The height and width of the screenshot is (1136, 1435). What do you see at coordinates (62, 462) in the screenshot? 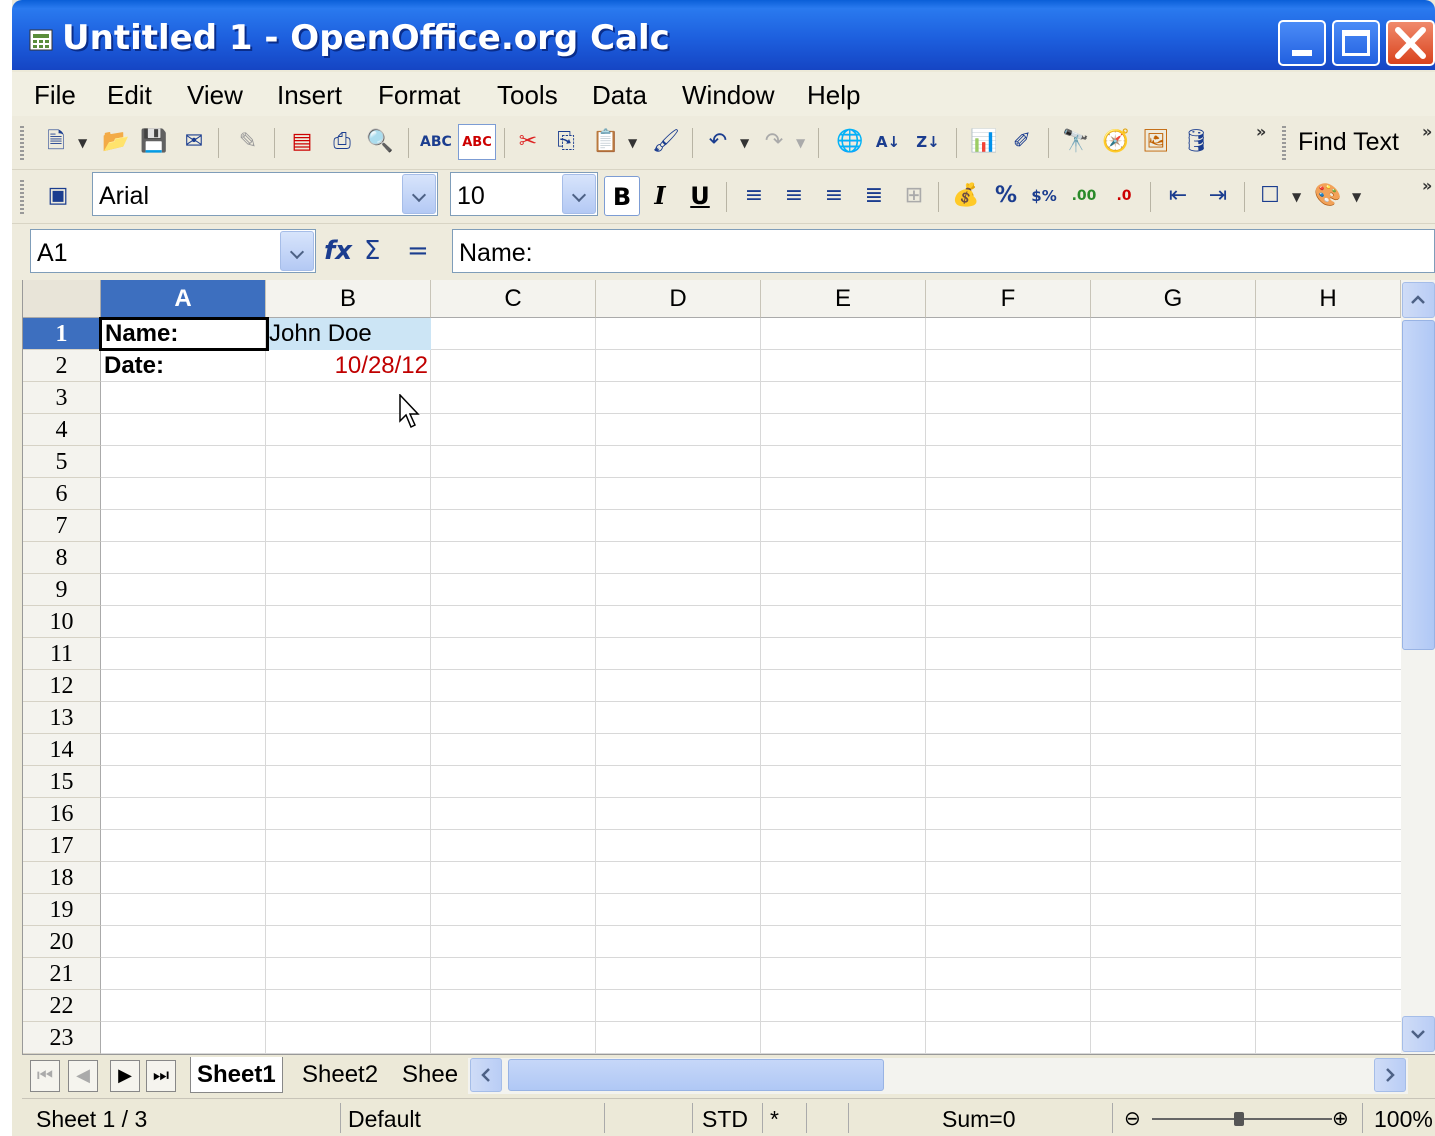
I see `row-header-5: 5` at bounding box center [62, 462].